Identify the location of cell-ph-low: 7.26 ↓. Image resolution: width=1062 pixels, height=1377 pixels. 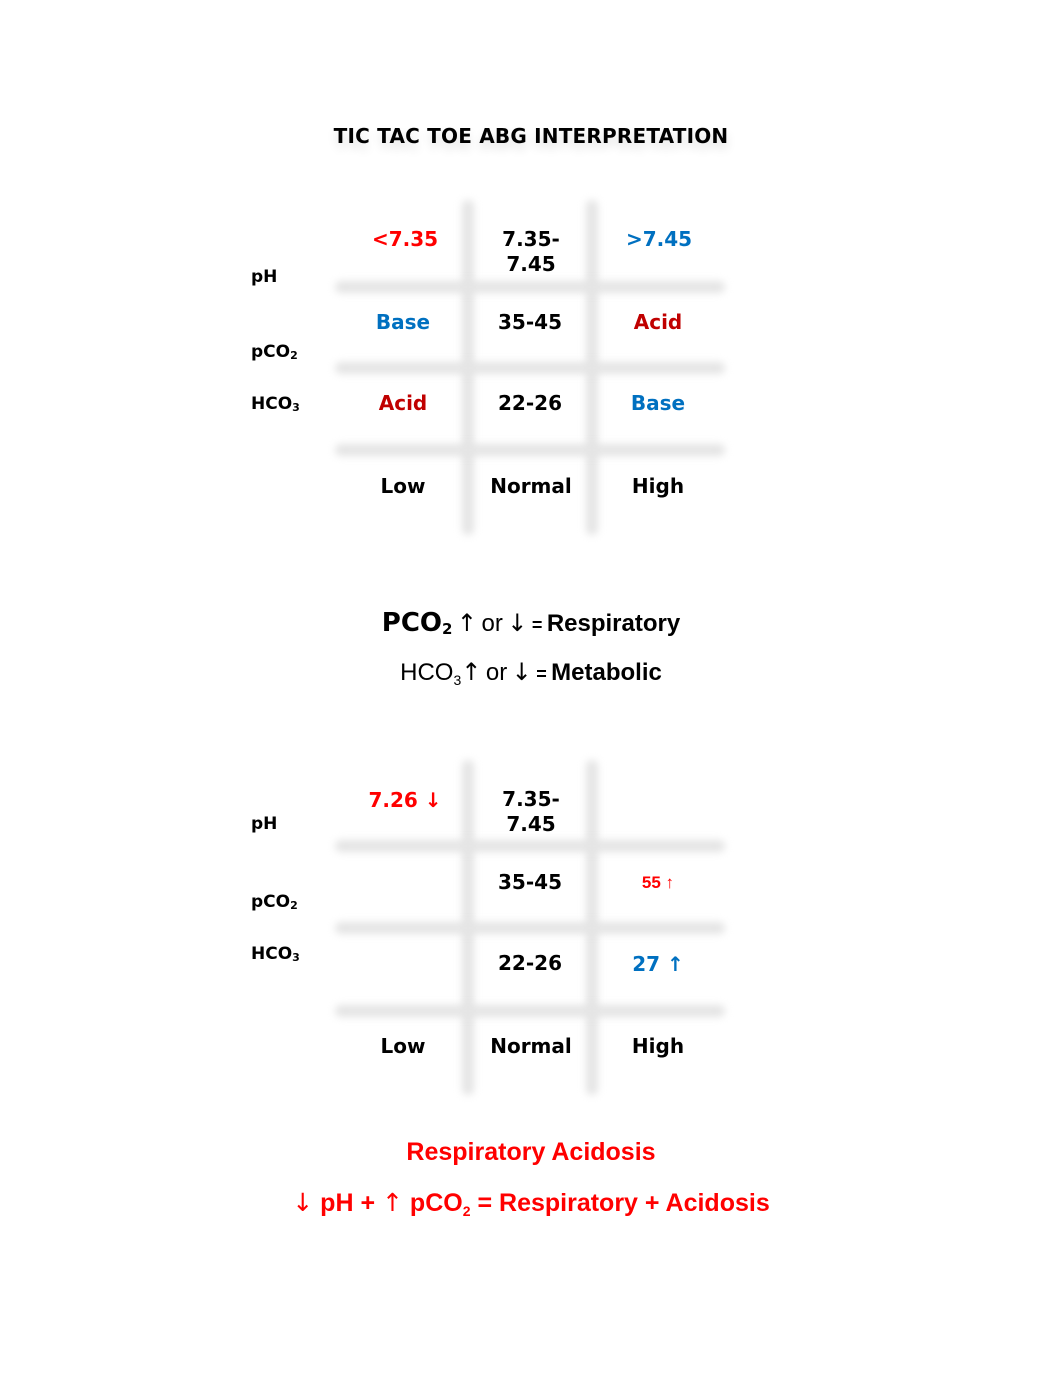
(405, 800).